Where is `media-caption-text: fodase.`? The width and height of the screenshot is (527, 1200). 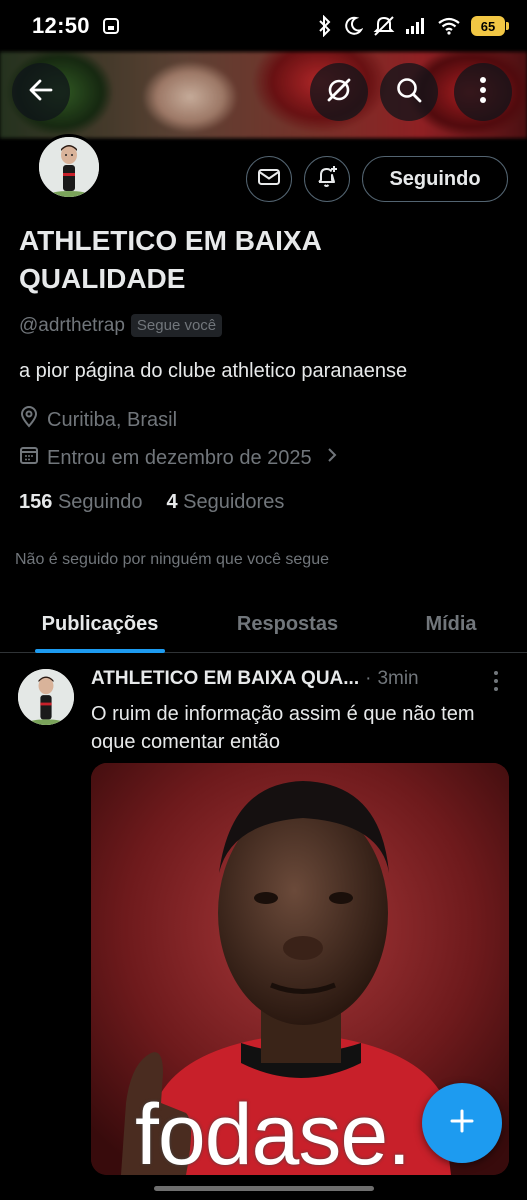 media-caption-text: fodase. is located at coordinates (273, 1131).